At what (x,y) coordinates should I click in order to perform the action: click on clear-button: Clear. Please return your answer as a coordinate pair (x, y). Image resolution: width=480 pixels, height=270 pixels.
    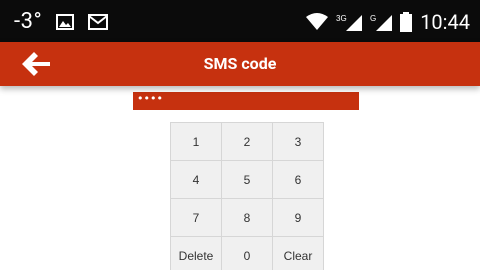
    Looking at the image, I should click on (298, 253).